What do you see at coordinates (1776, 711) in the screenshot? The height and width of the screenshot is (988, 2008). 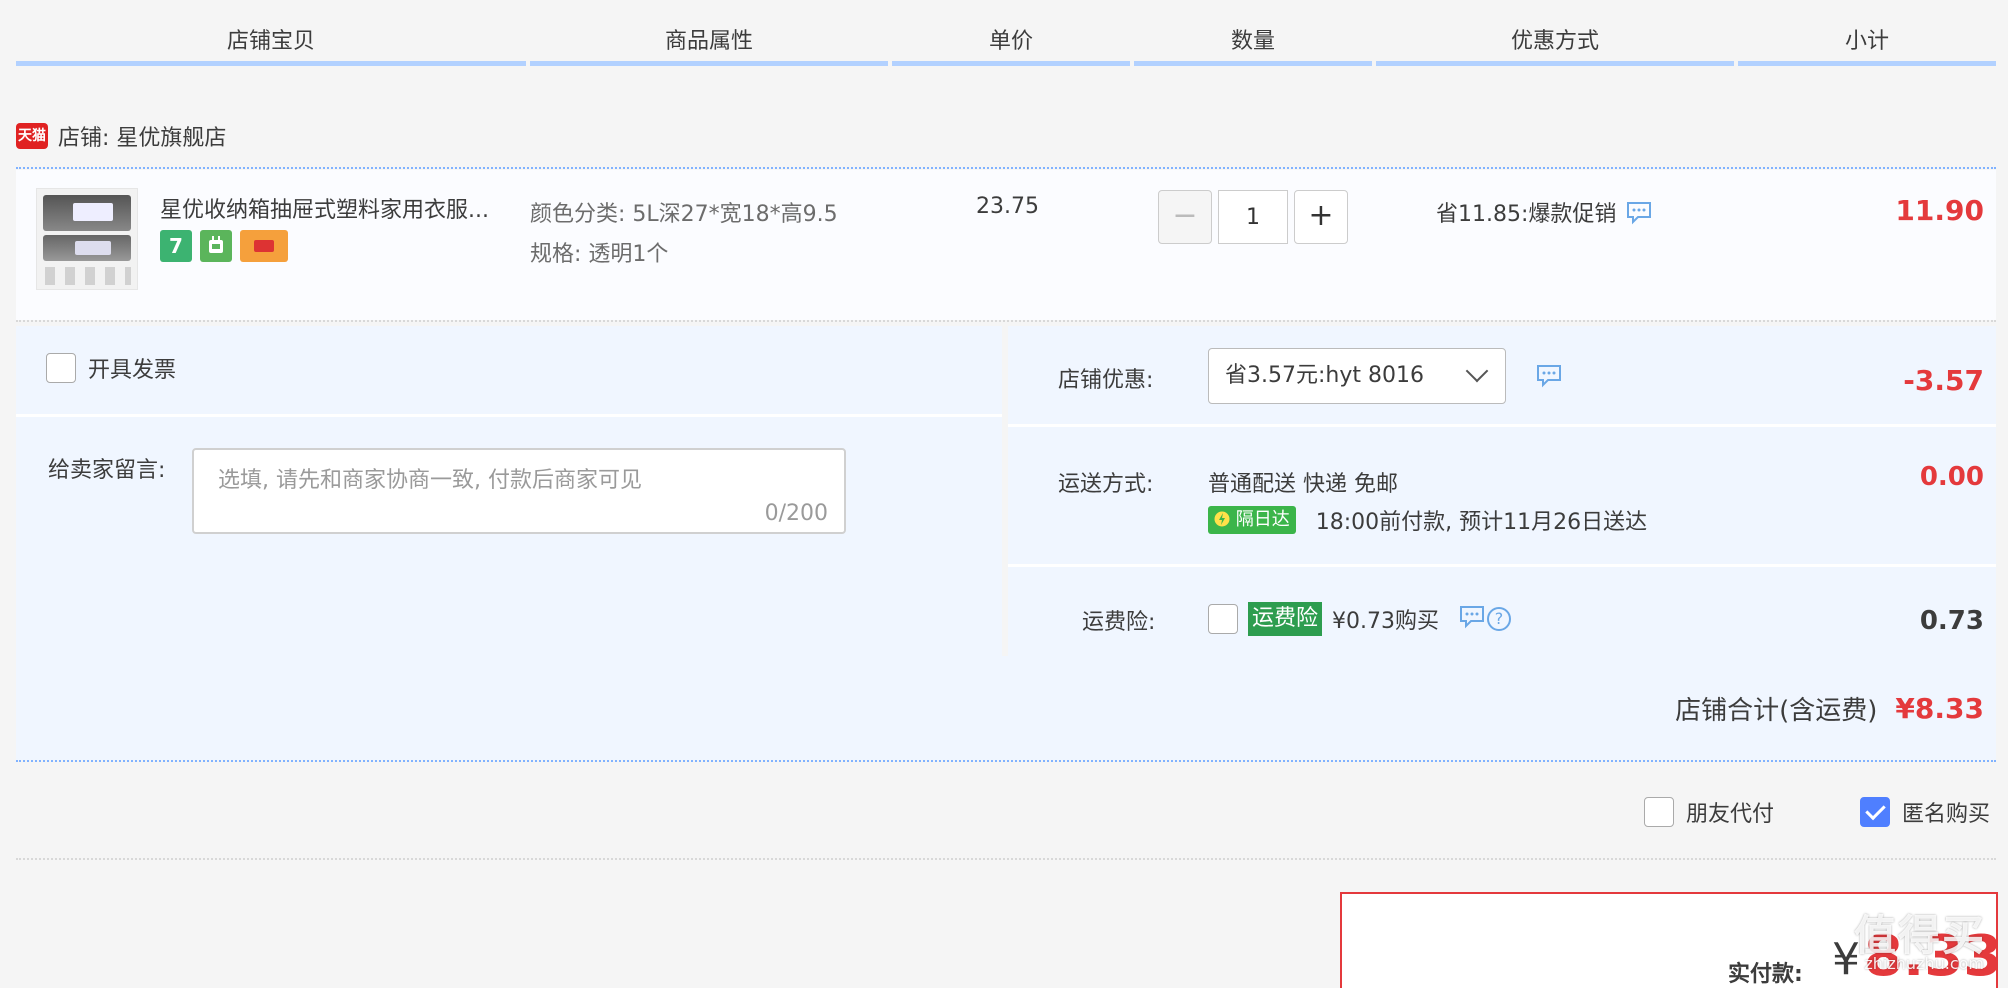 I see `shop-total-label: 店铺合计(含运费)` at bounding box center [1776, 711].